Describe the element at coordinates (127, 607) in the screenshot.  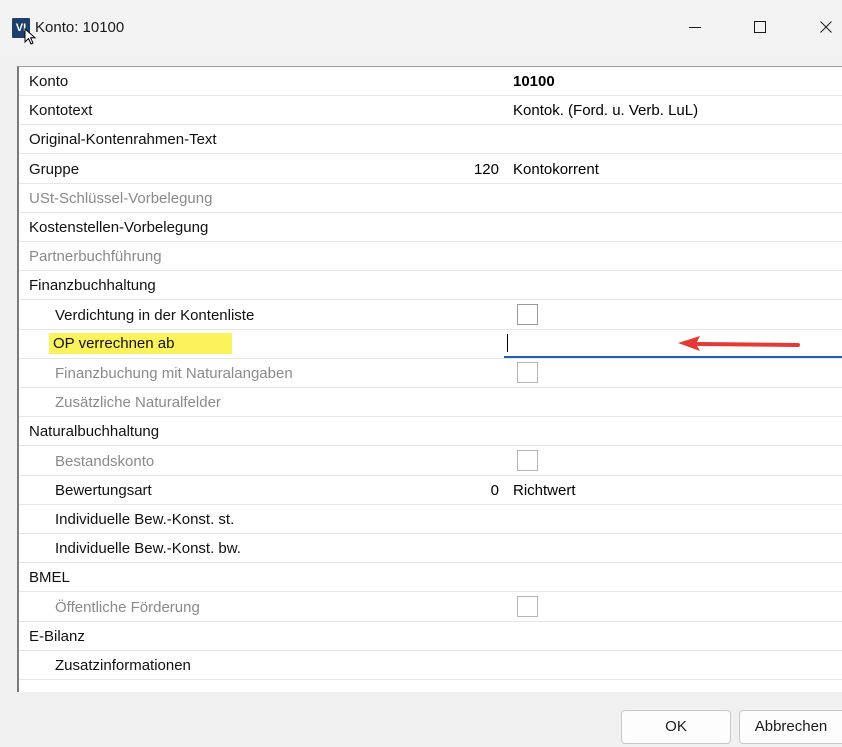
I see `property-label: Öffentliche Förderung` at that location.